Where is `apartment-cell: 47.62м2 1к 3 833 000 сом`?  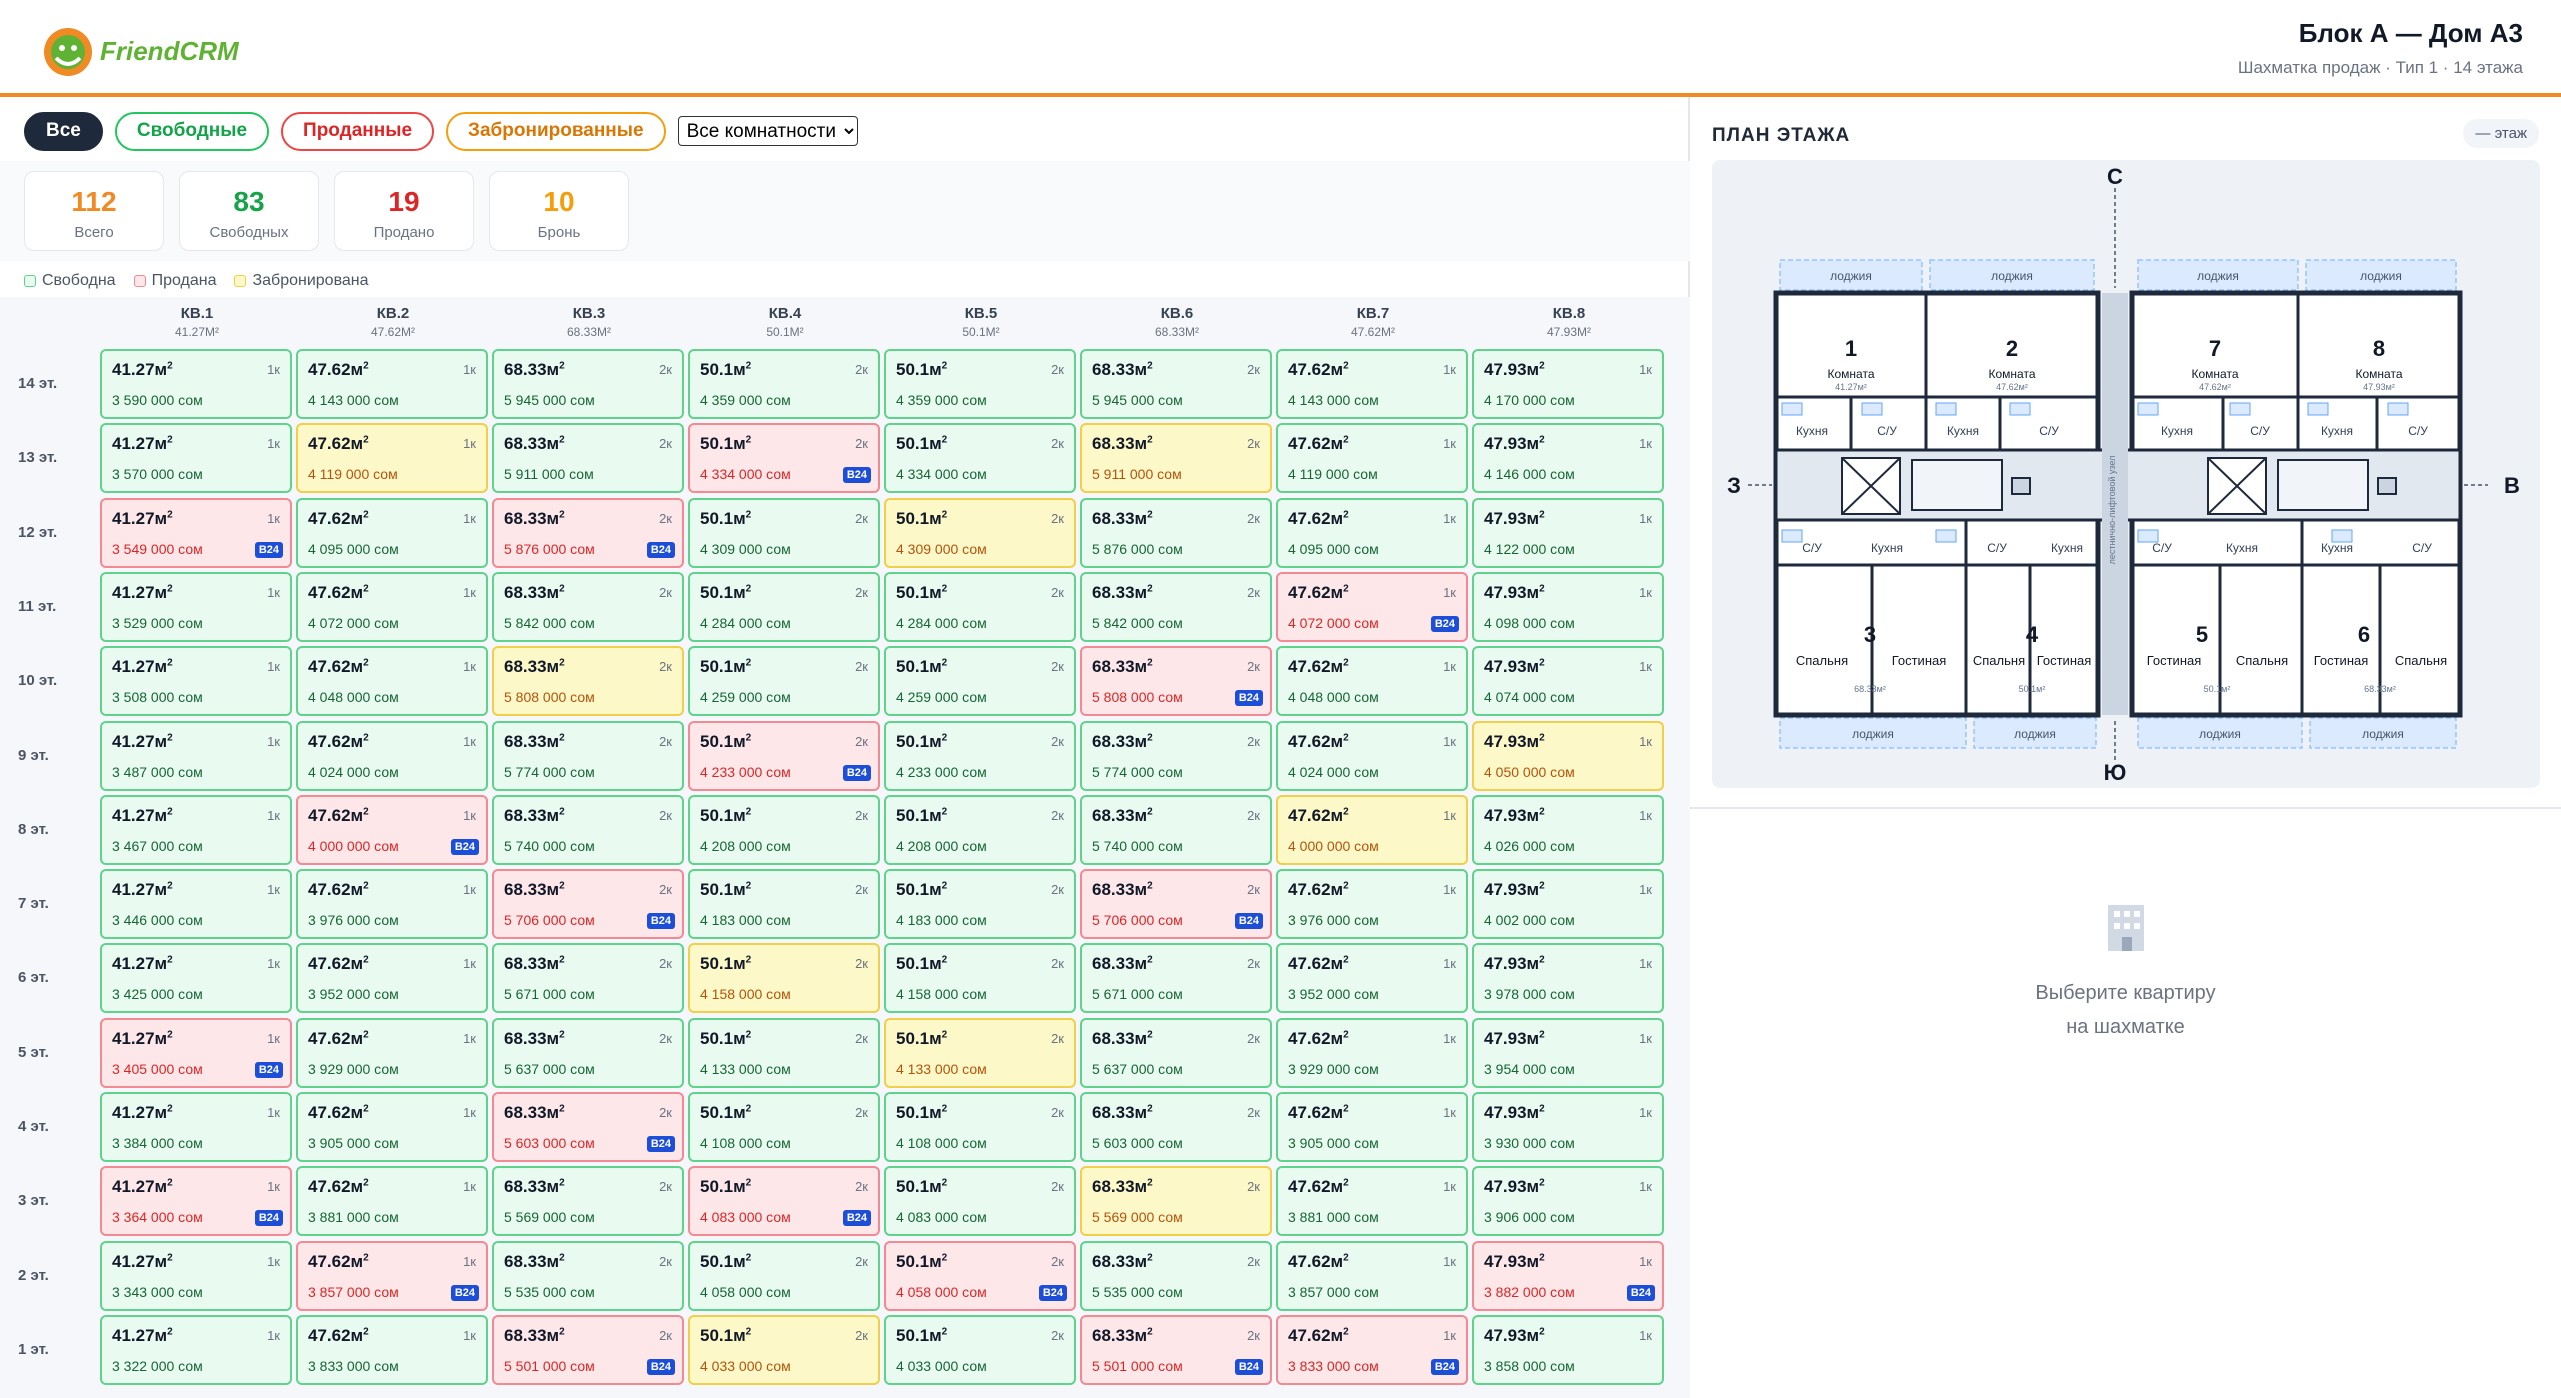
apartment-cell: 47.62м2 1к 3 833 000 сом is located at coordinates (392, 1349).